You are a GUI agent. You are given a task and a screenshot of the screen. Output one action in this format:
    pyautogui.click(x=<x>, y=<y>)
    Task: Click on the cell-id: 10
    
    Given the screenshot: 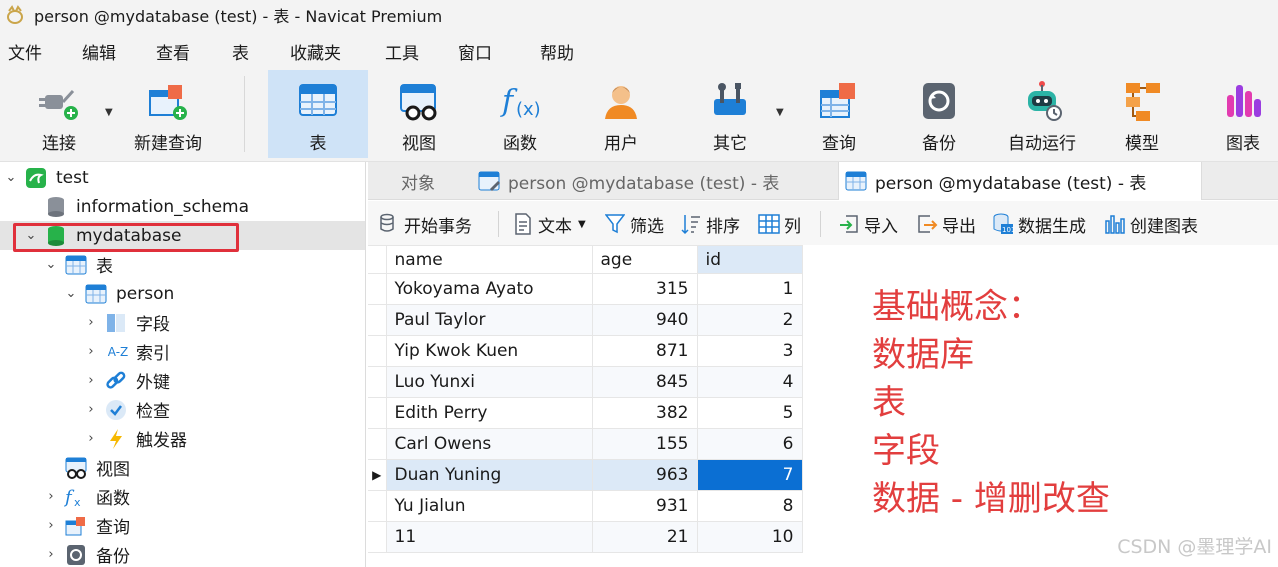 What is the action you would take?
    pyautogui.click(x=749, y=537)
    